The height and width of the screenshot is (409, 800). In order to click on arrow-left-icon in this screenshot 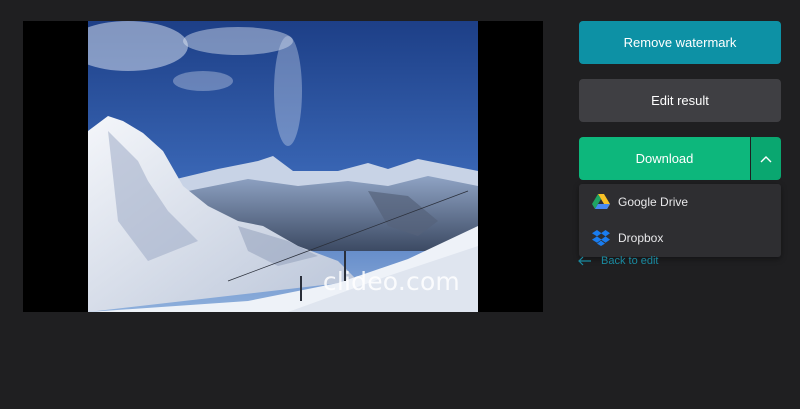, I will do `click(585, 261)`.